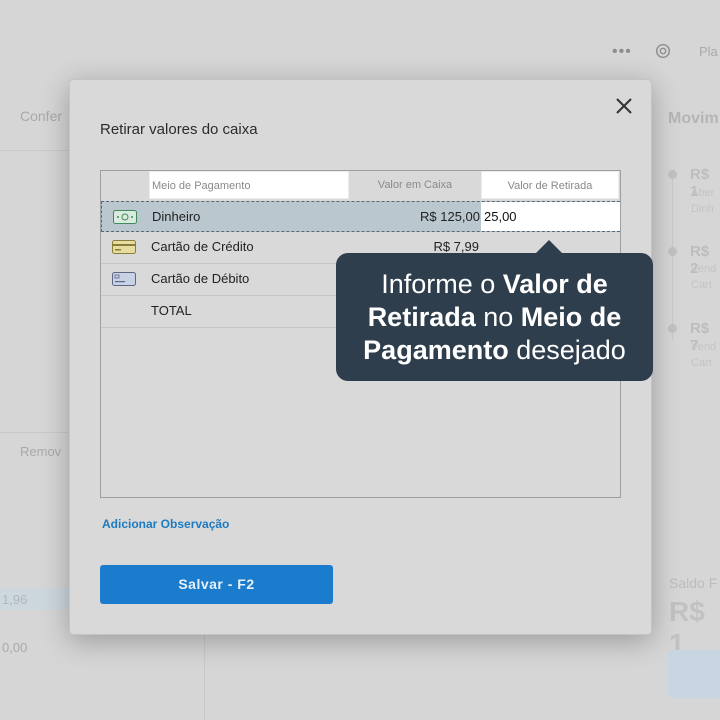  Describe the element at coordinates (216, 584) in the screenshot. I see `save-button: Salvar - F2` at that location.